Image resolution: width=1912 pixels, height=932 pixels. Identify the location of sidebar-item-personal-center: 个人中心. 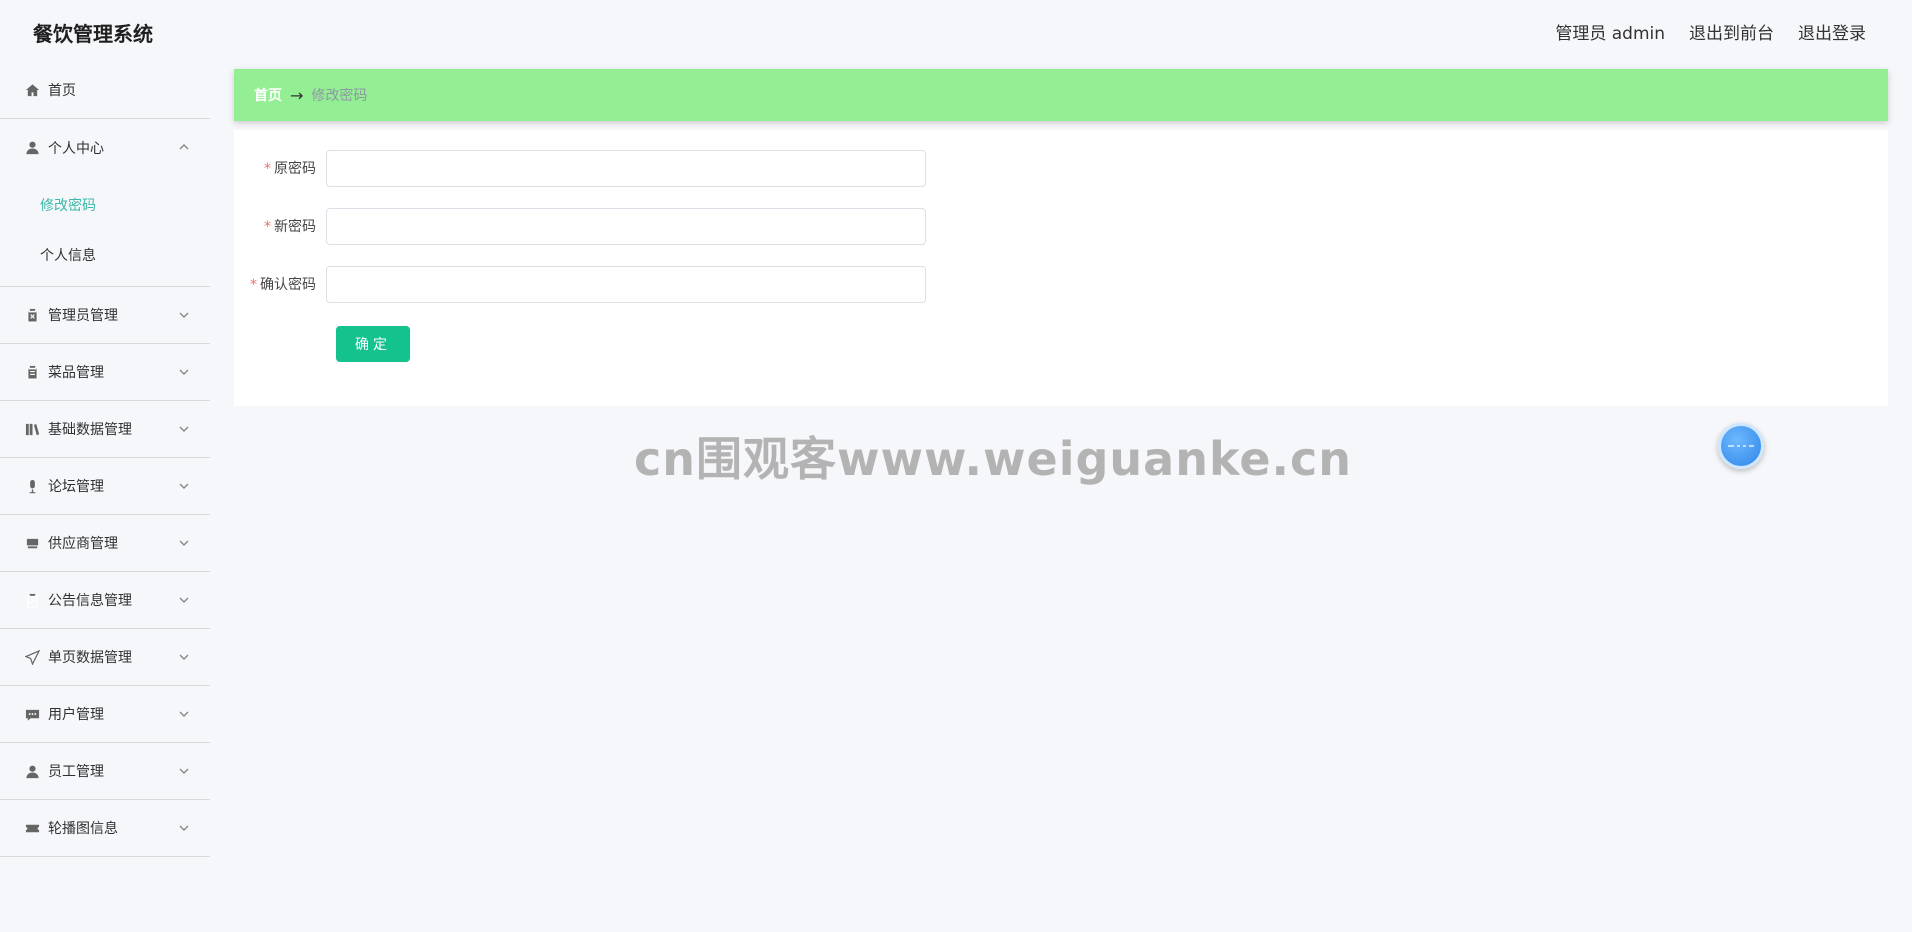
(105, 147).